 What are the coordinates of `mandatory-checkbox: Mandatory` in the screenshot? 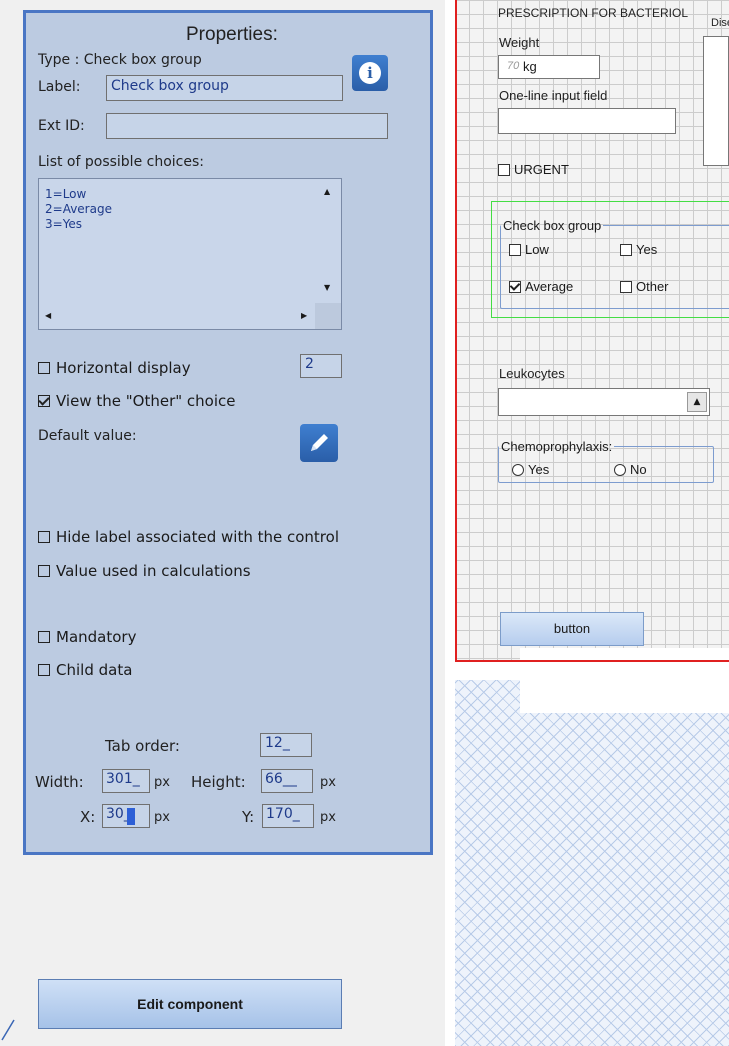 It's located at (87, 637).